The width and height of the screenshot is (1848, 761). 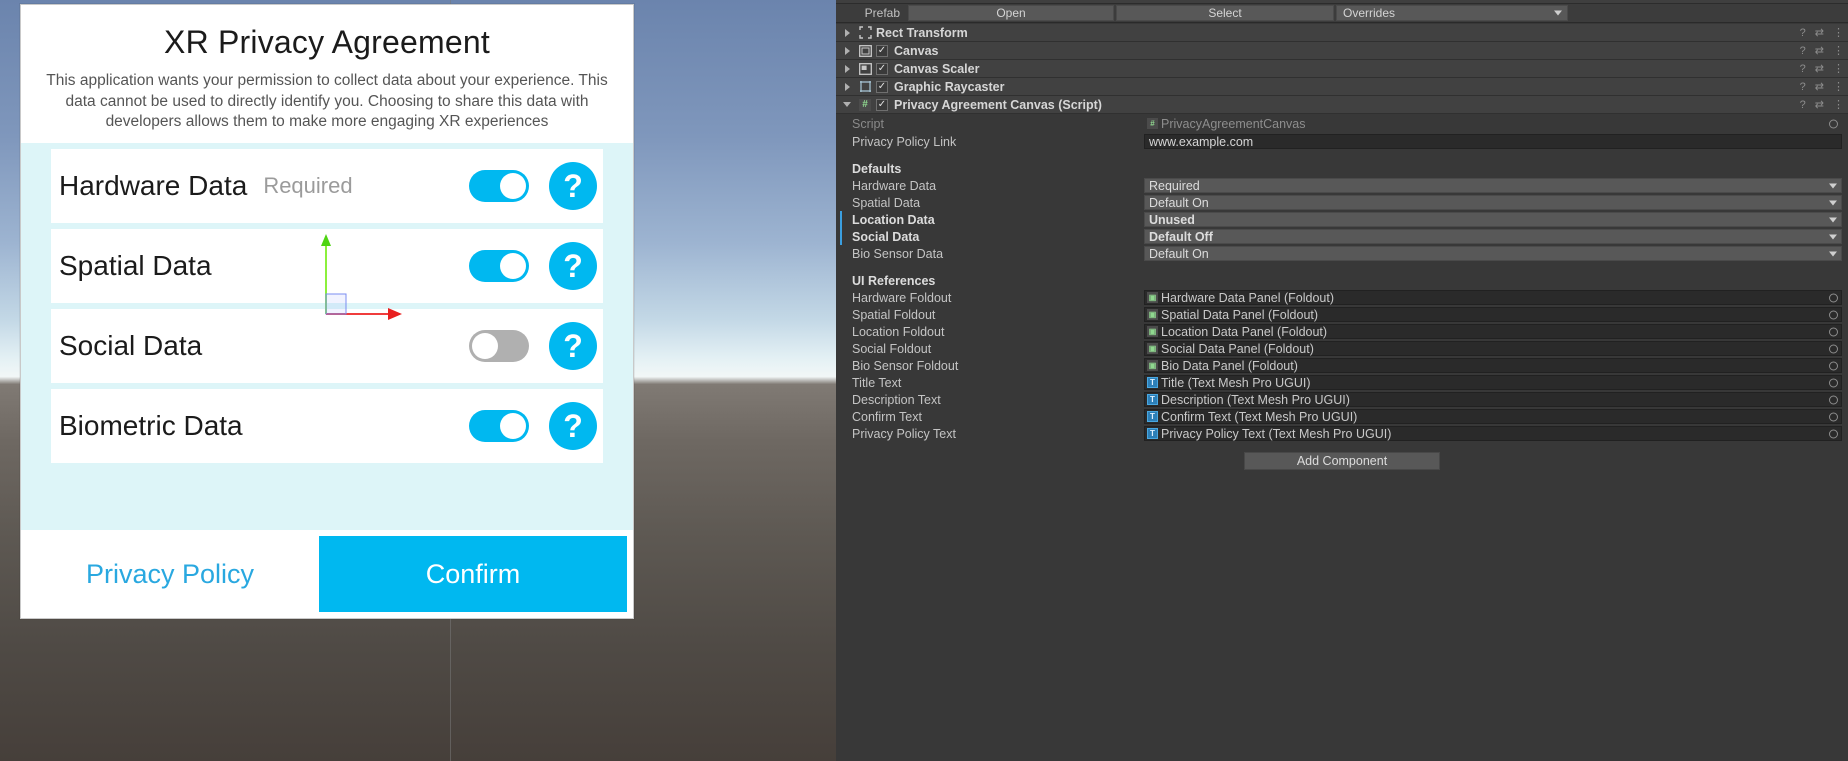 I want to click on component-name: Graphic Raycaster, so click(x=949, y=86).